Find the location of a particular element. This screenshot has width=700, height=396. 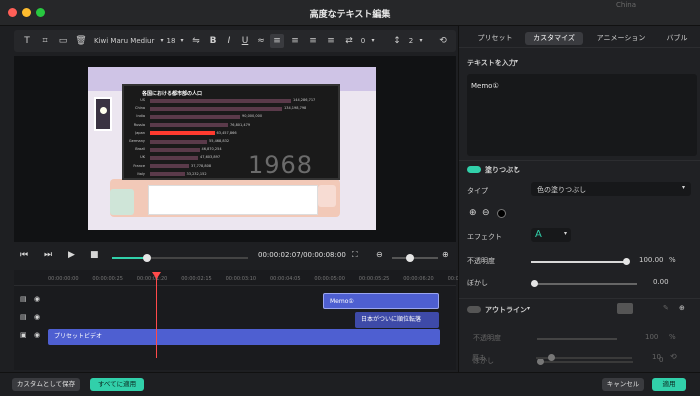

save-custom-button: カスタムとして保存 is located at coordinates (46, 384).